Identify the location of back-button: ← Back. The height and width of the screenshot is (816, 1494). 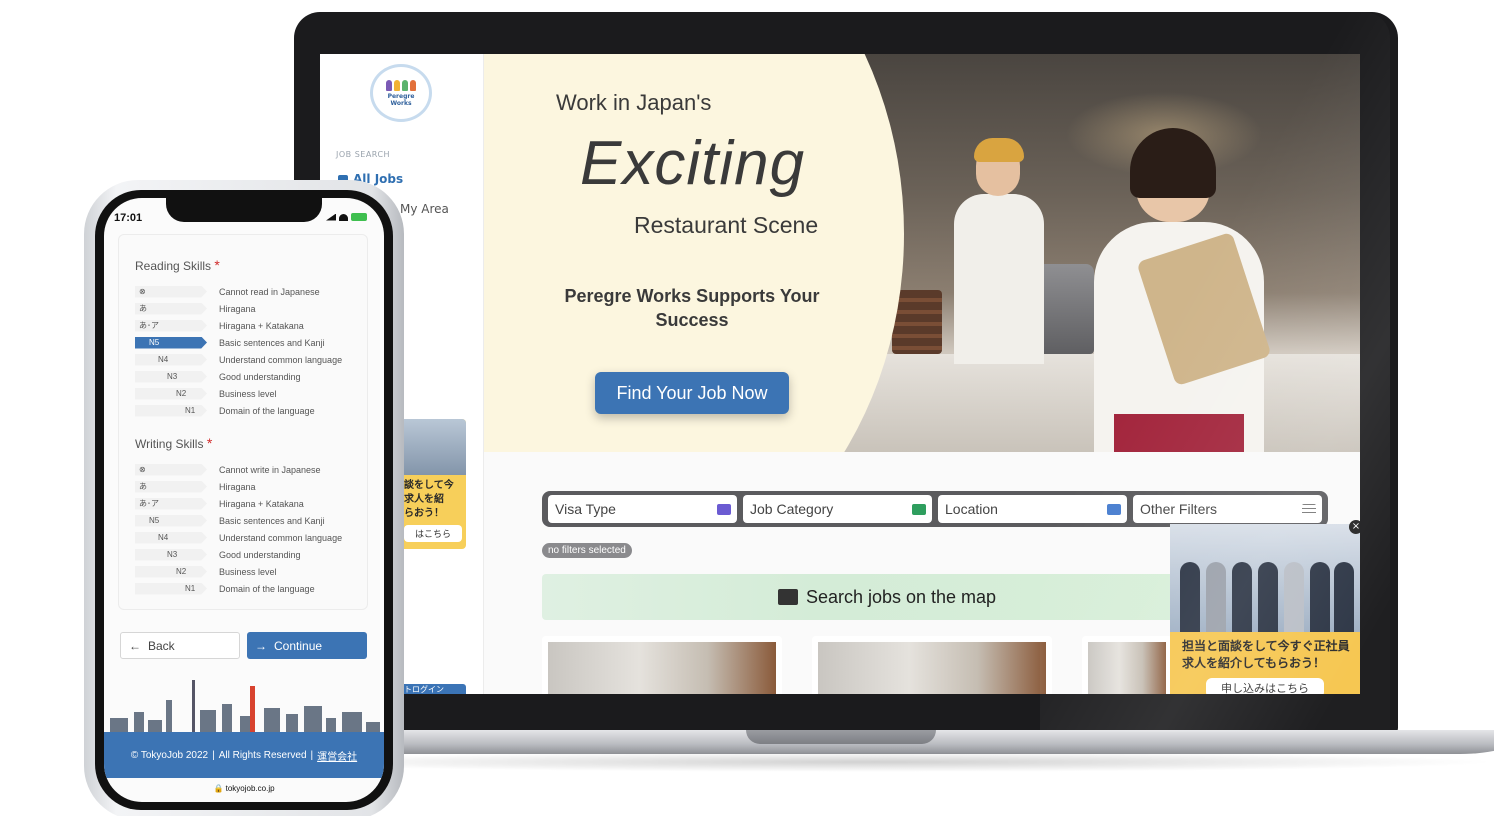
(180, 645).